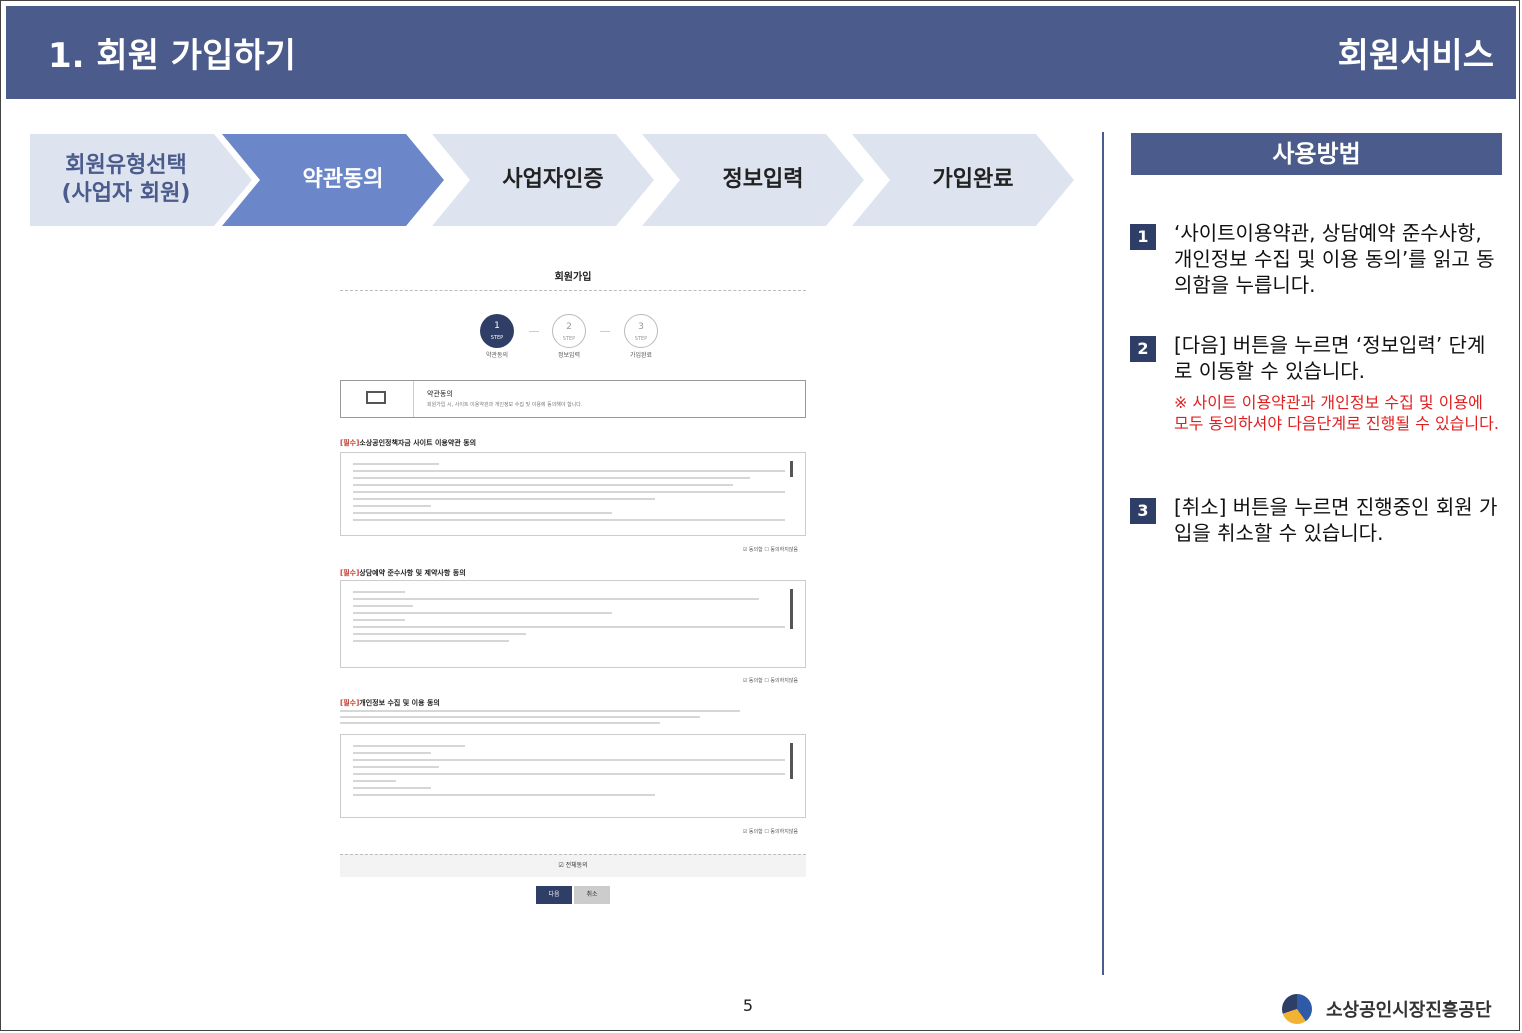 The height and width of the screenshot is (1033, 1522). What do you see at coordinates (412, 573) in the screenshot?
I see `section-title: 상담예약 준수사항 및 제약사항 동의` at bounding box center [412, 573].